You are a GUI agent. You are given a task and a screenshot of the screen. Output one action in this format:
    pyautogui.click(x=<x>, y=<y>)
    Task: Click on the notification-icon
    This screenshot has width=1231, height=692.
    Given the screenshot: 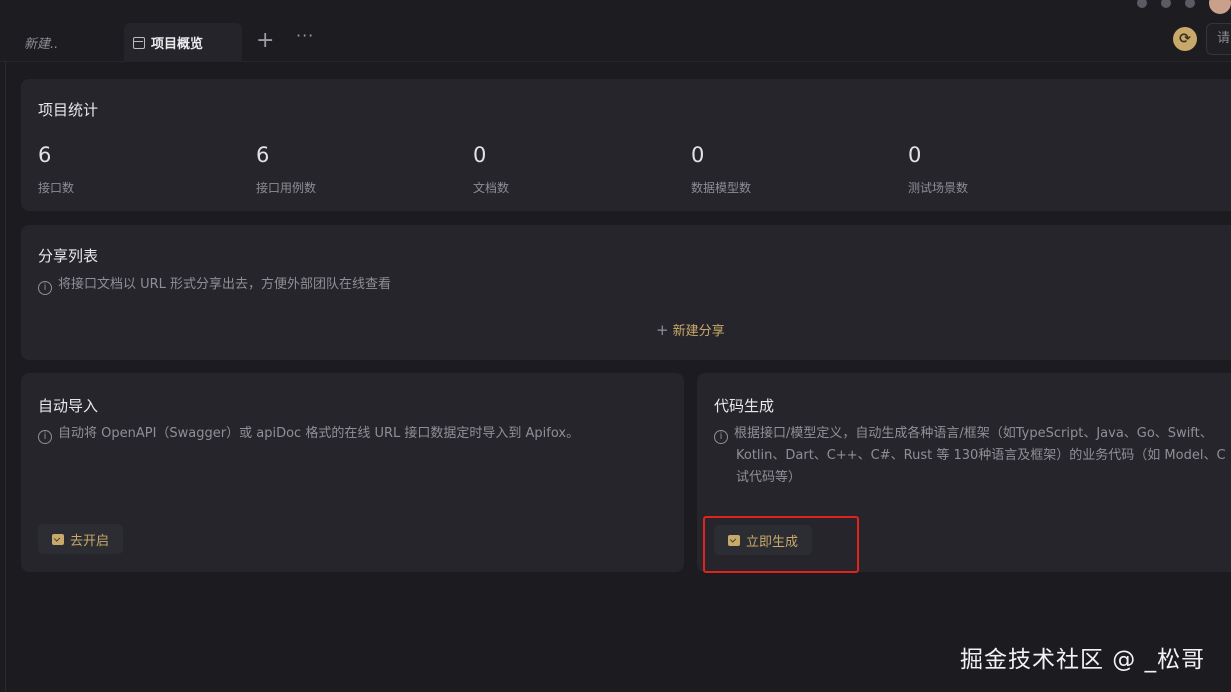 What is the action you would take?
    pyautogui.click(x=1190, y=4)
    